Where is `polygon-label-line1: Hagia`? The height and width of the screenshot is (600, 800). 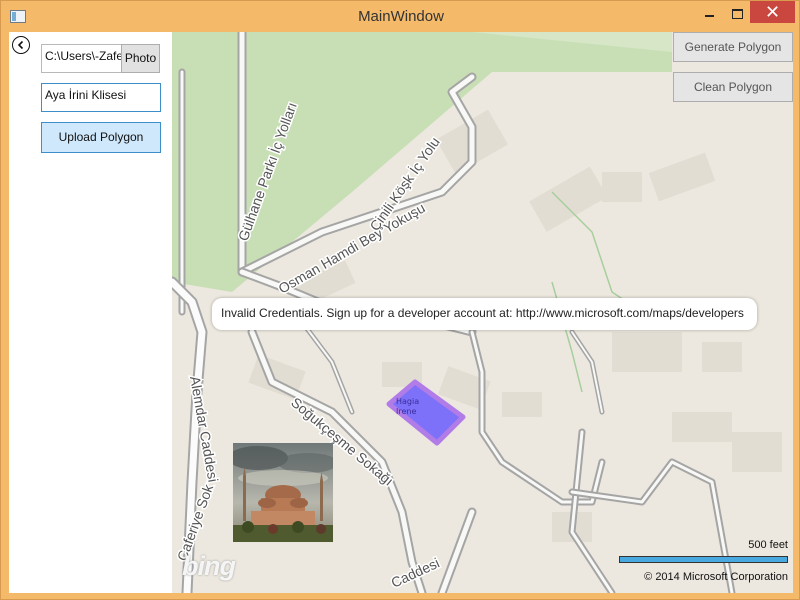 polygon-label-line1: Hagia is located at coordinates (407, 401).